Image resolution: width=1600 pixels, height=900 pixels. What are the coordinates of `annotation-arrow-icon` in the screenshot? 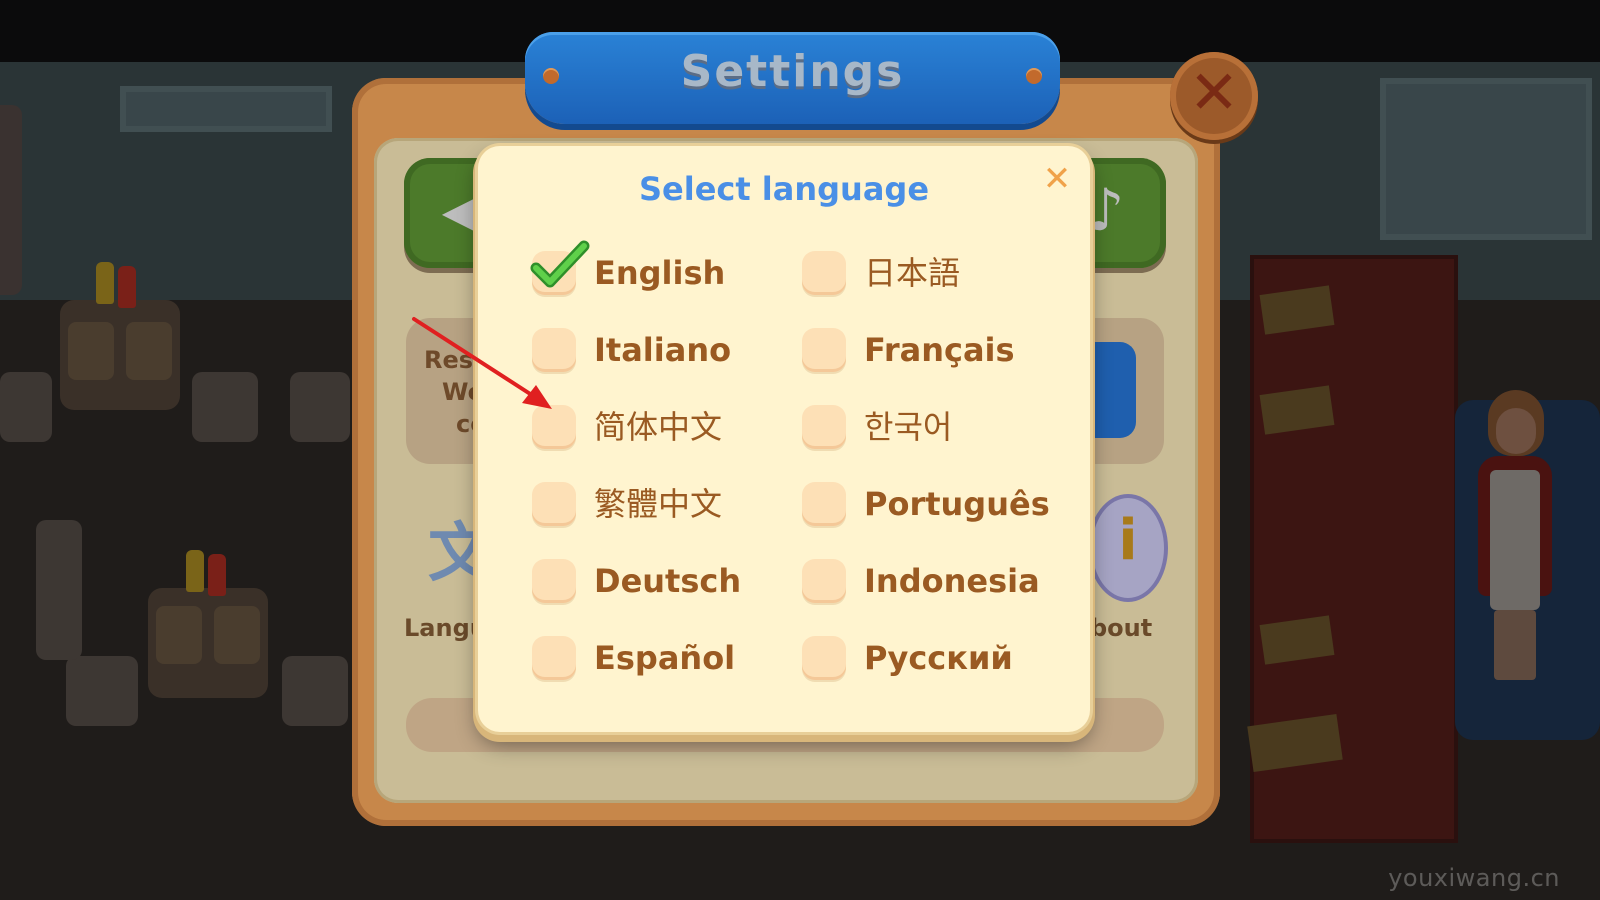 It's located at (482, 363).